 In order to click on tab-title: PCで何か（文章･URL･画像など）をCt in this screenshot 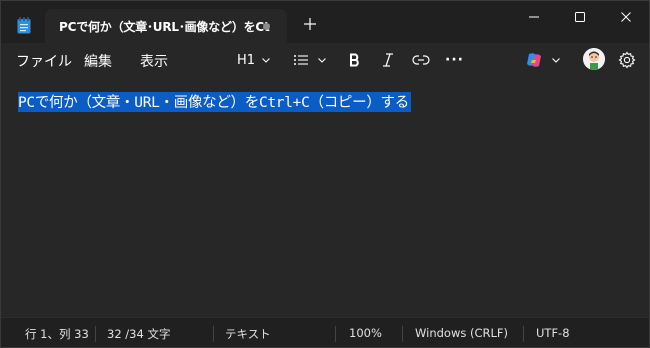, I will do `click(164, 27)`.